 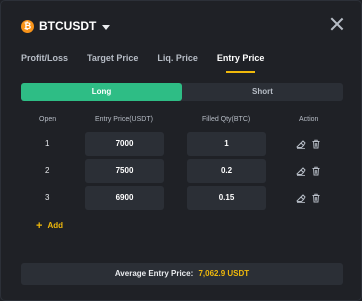 What do you see at coordinates (262, 92) in the screenshot?
I see `short-button: Short` at bounding box center [262, 92].